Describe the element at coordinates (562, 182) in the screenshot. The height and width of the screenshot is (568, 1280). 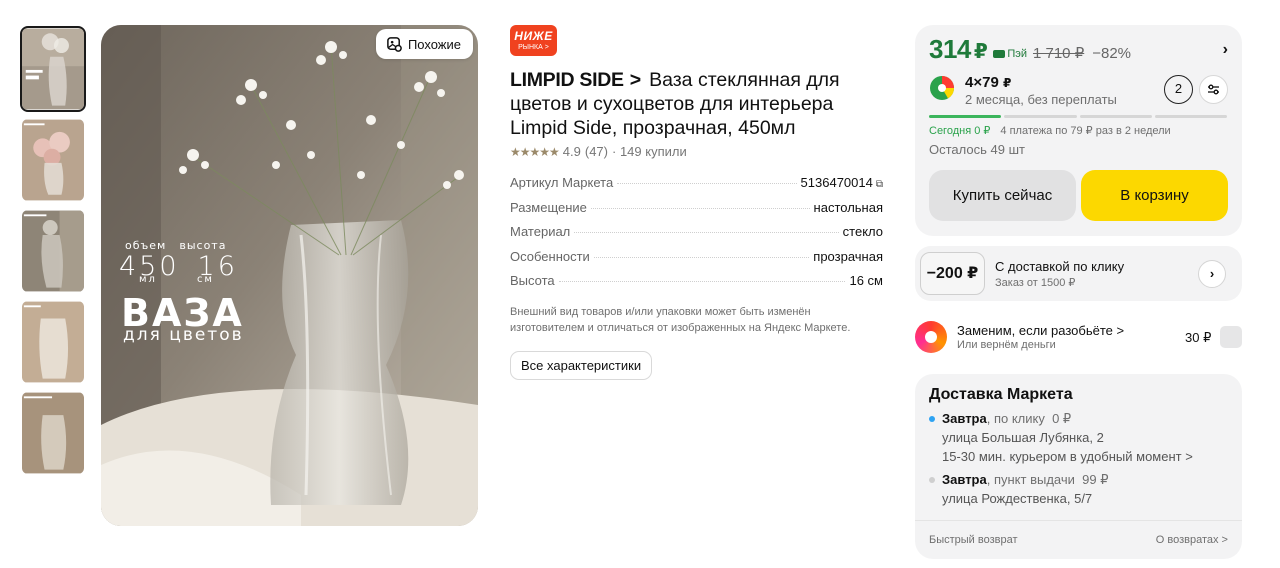
I see `spec-key: Артикул Маркета` at that location.